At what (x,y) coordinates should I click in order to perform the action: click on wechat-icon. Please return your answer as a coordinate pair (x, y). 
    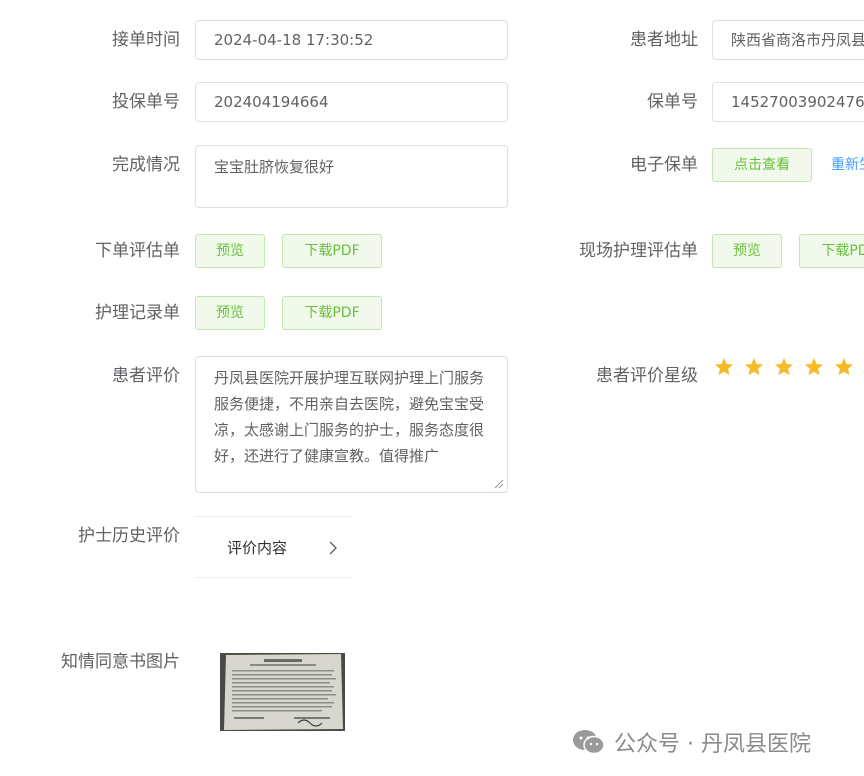
    Looking at the image, I should click on (589, 742).